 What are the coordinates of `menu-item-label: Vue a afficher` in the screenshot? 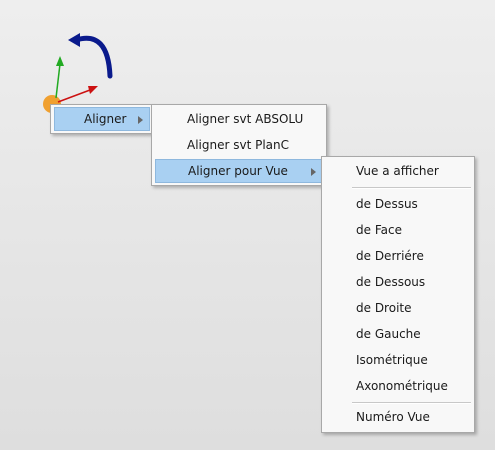 It's located at (397, 171).